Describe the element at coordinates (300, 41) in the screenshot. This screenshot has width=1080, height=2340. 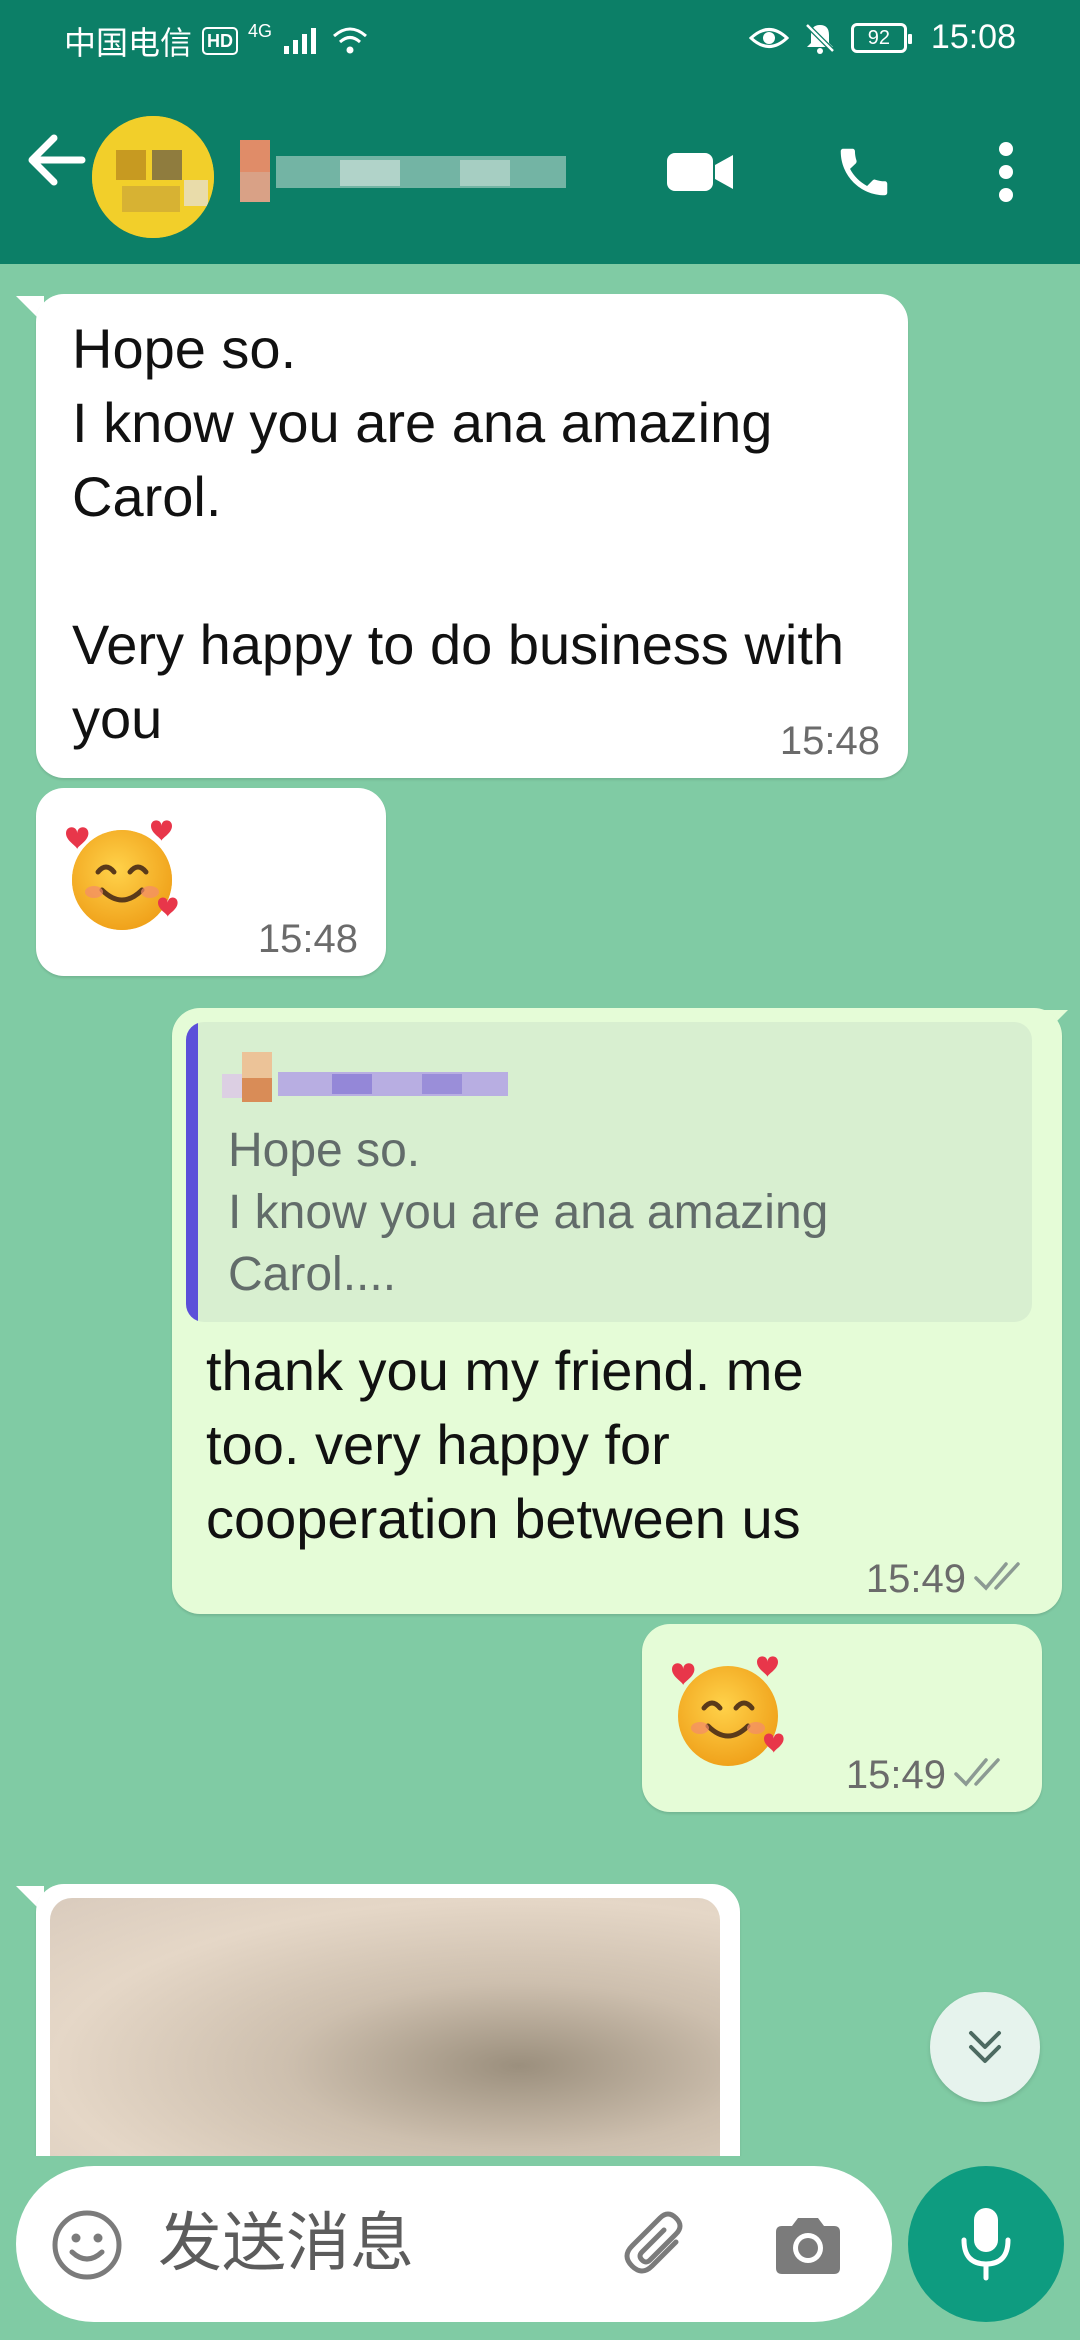
I see `signal-icon` at that location.